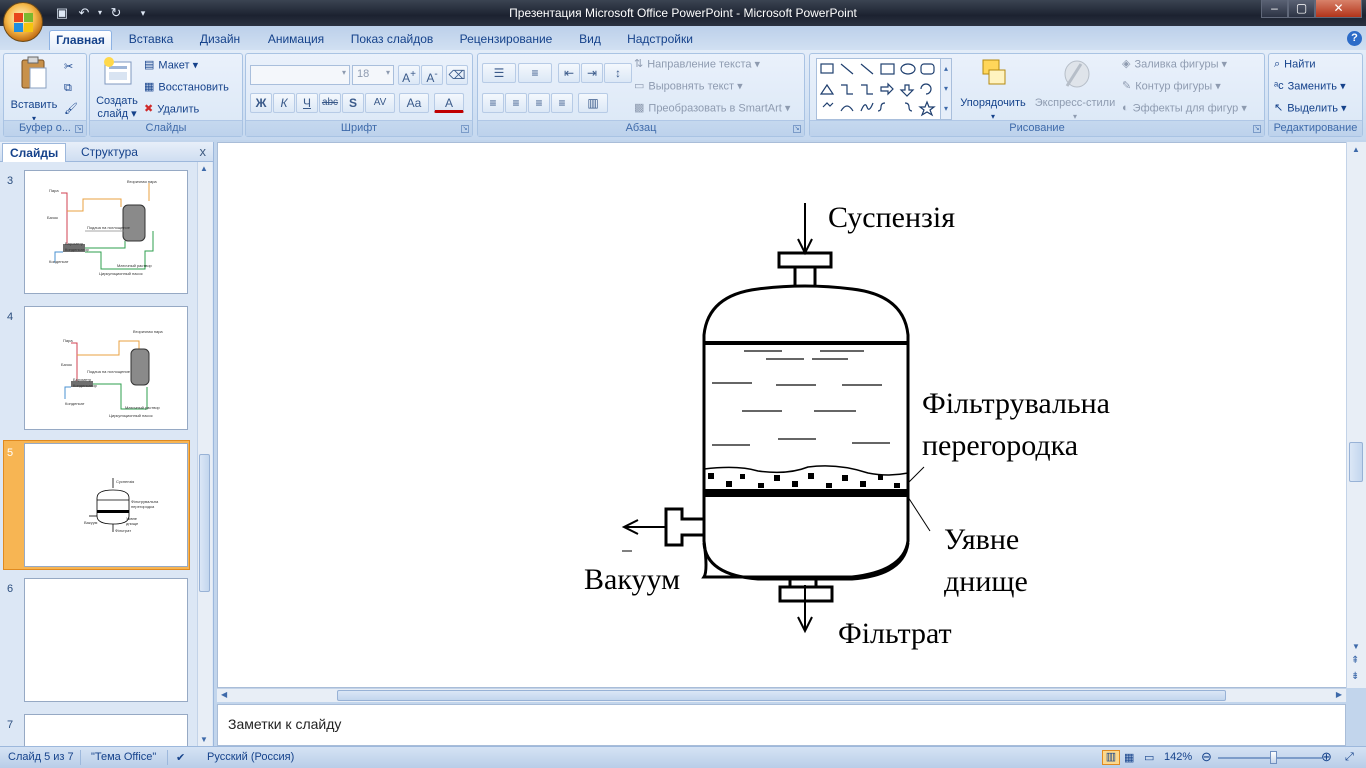  I want to click on panel-scroll-thumb, so click(204, 523).